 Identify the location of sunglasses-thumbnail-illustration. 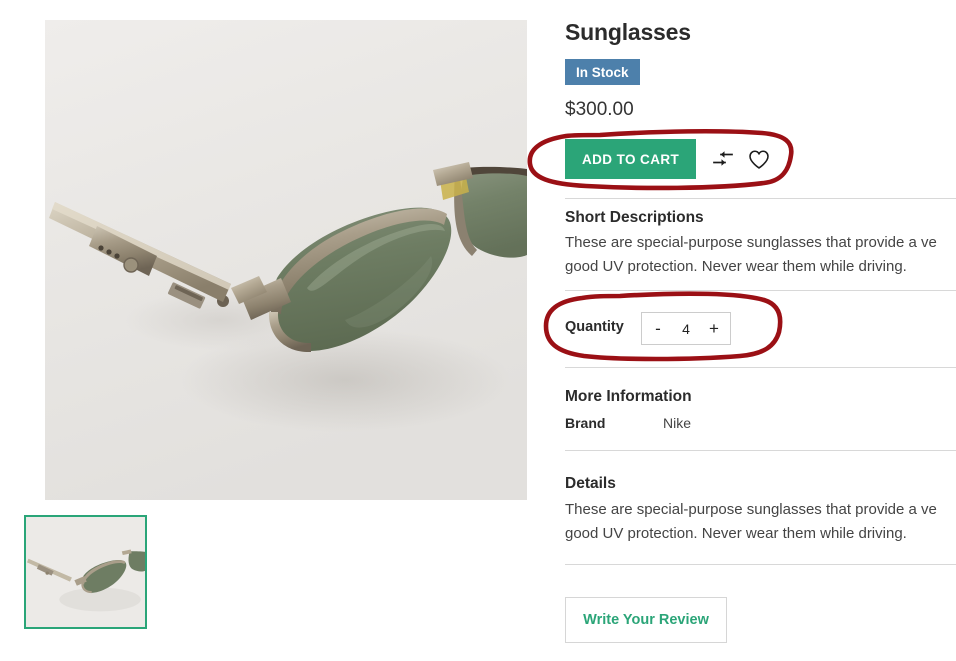
(85, 572).